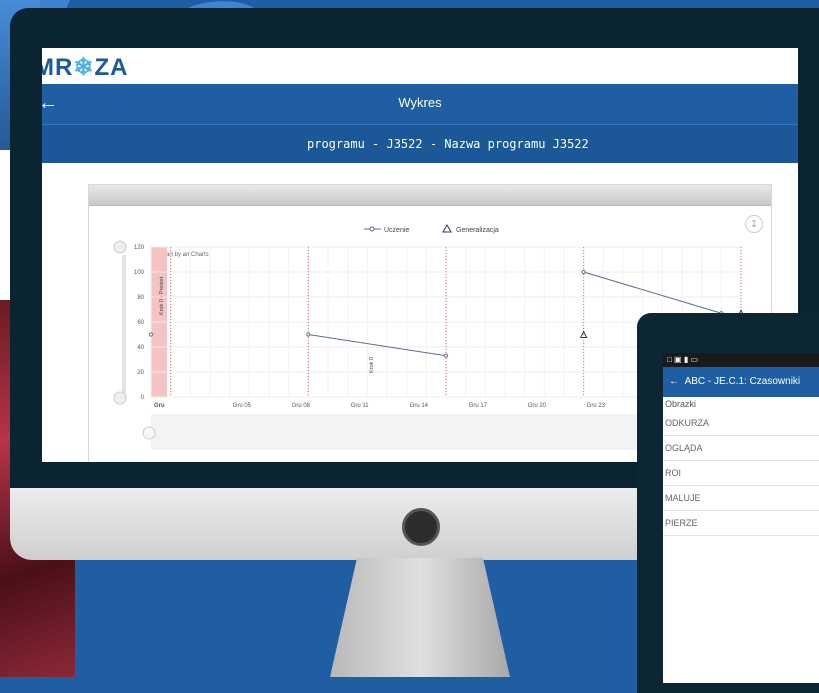 This screenshot has height=693, width=819. Describe the element at coordinates (301, 406) in the screenshot. I see `x-tick-label: Gru 08` at that location.